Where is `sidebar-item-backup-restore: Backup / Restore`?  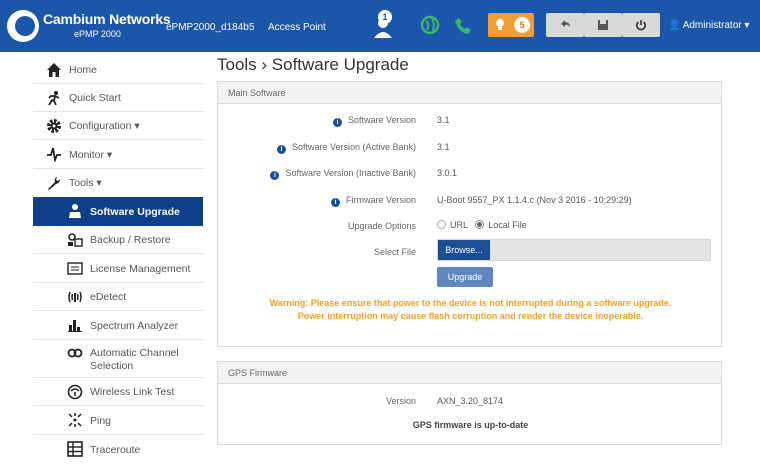 sidebar-item-backup-restore: Backup / Restore is located at coordinates (118, 240).